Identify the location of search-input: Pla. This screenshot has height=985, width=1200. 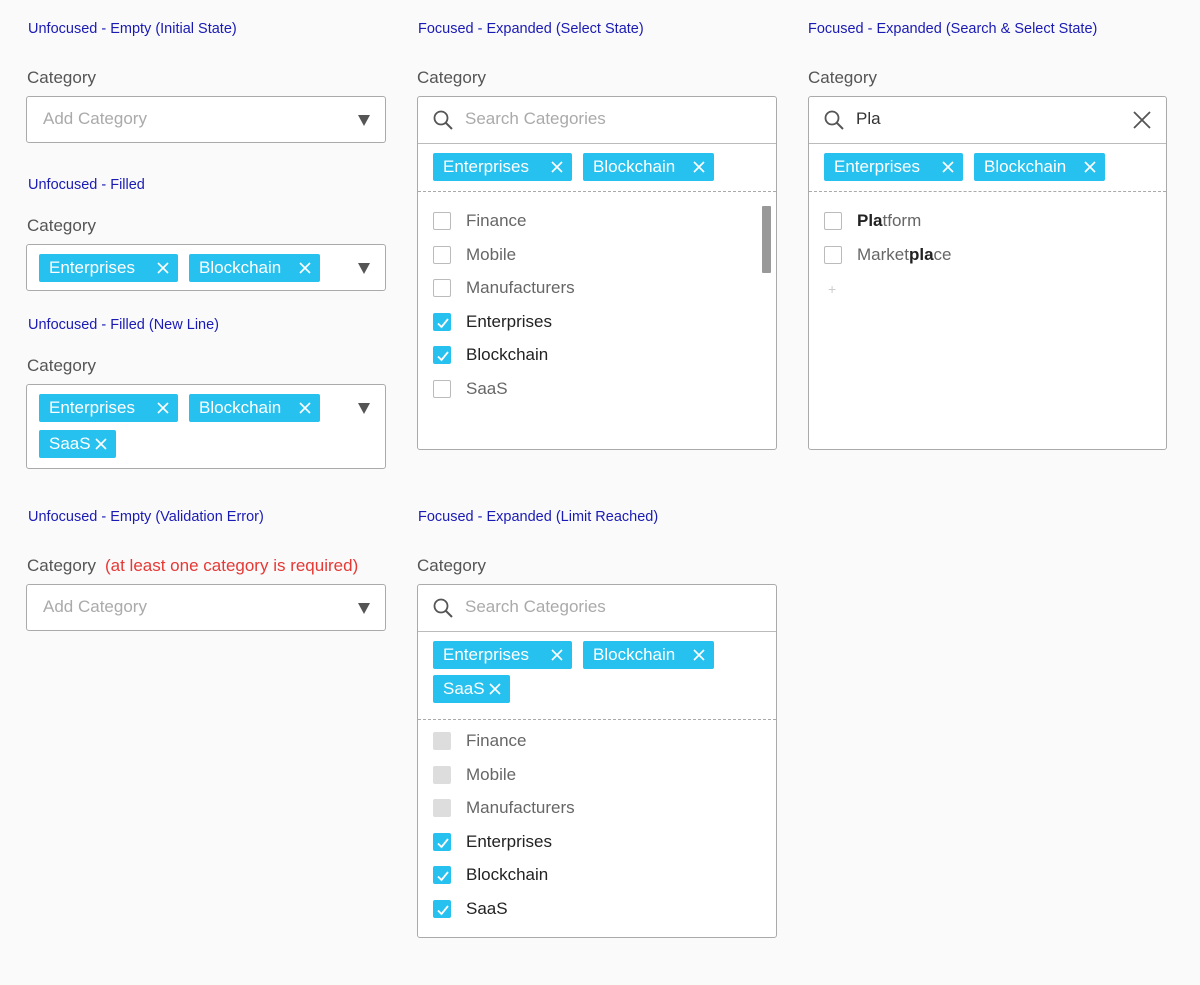
(868, 119).